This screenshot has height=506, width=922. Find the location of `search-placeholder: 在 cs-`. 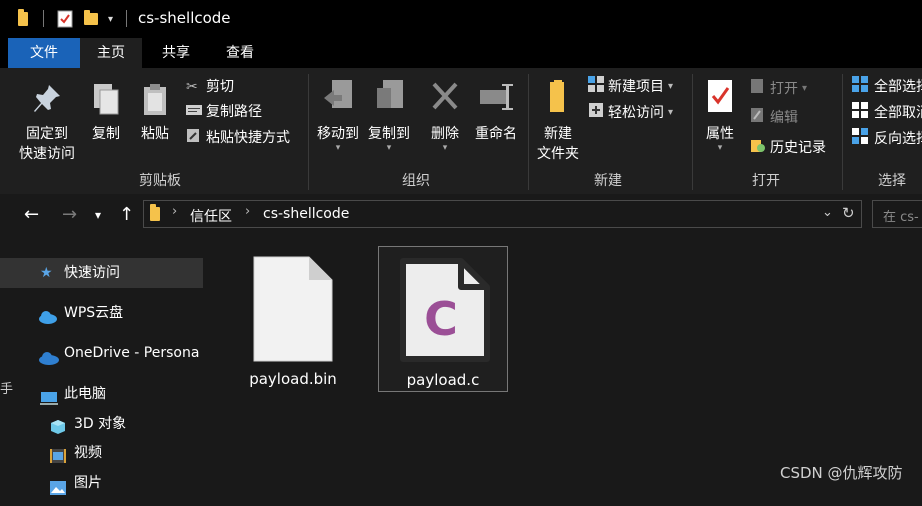

search-placeholder: 在 cs- is located at coordinates (901, 217).